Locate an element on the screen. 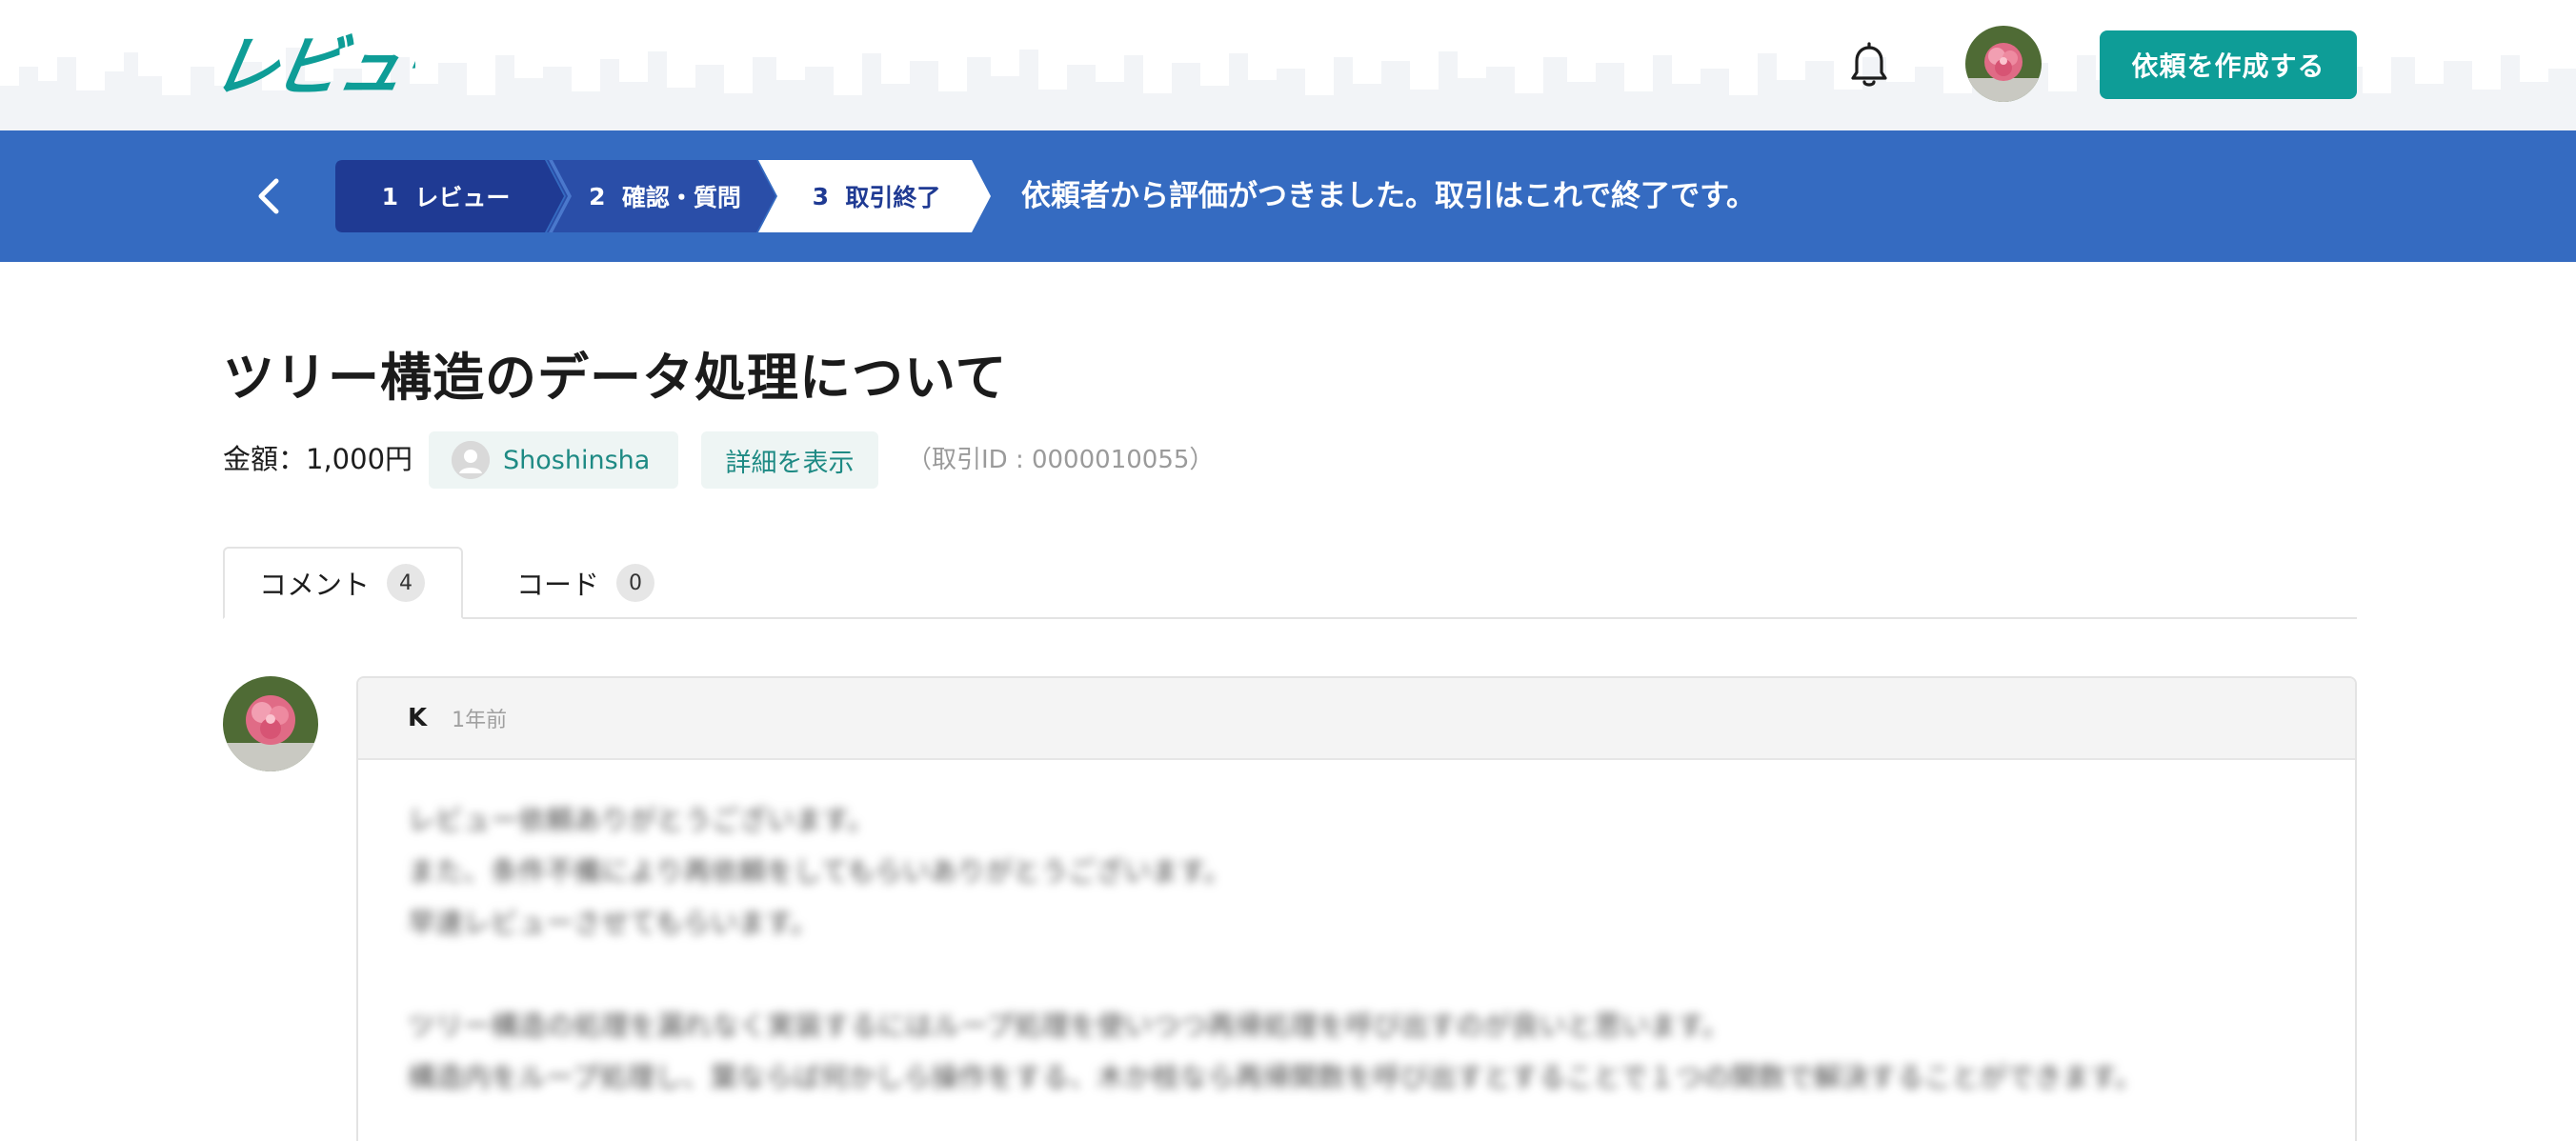  progress-steps: 1 レビュー 2 確認・質問 3 取引終了 is located at coordinates (668, 196).